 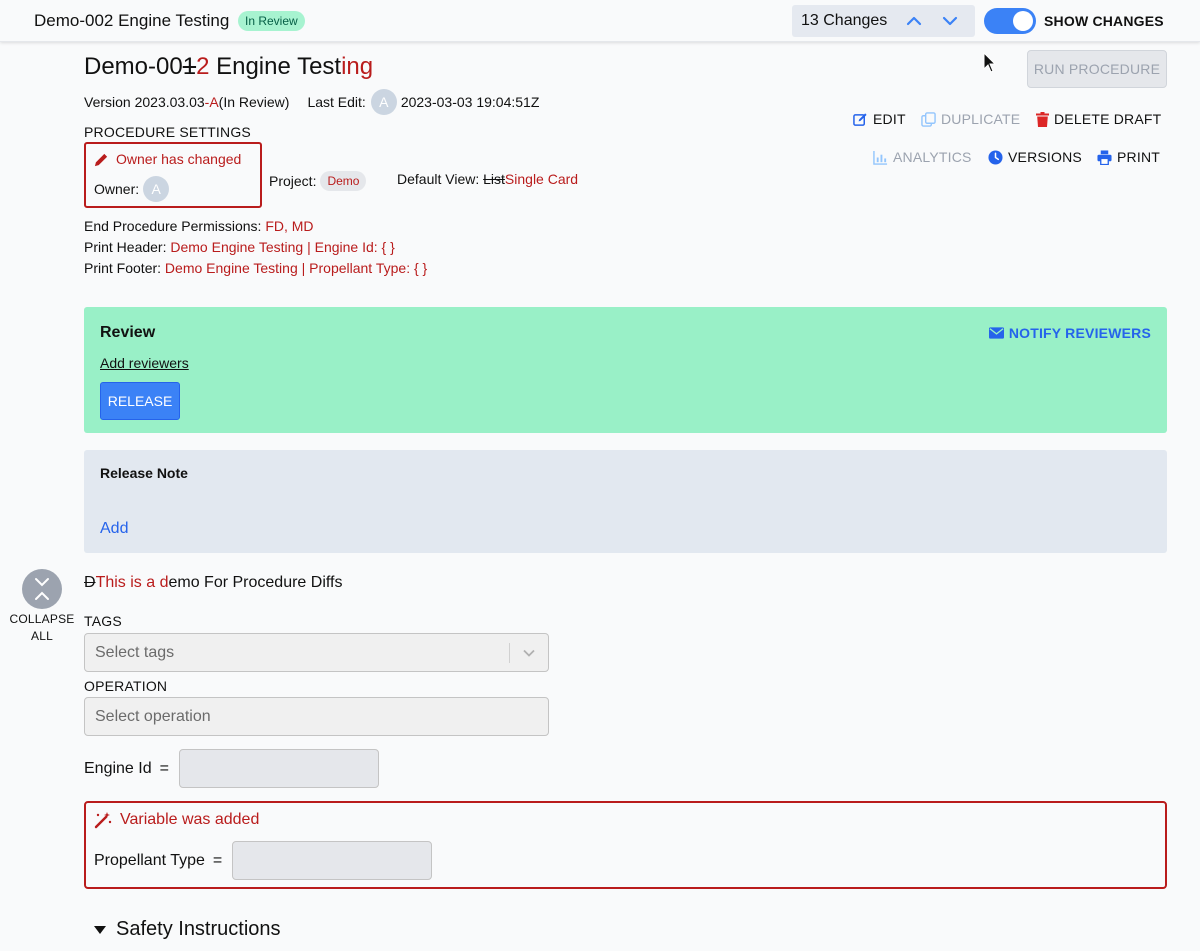 I want to click on collapse-all-button, so click(x=42, y=589).